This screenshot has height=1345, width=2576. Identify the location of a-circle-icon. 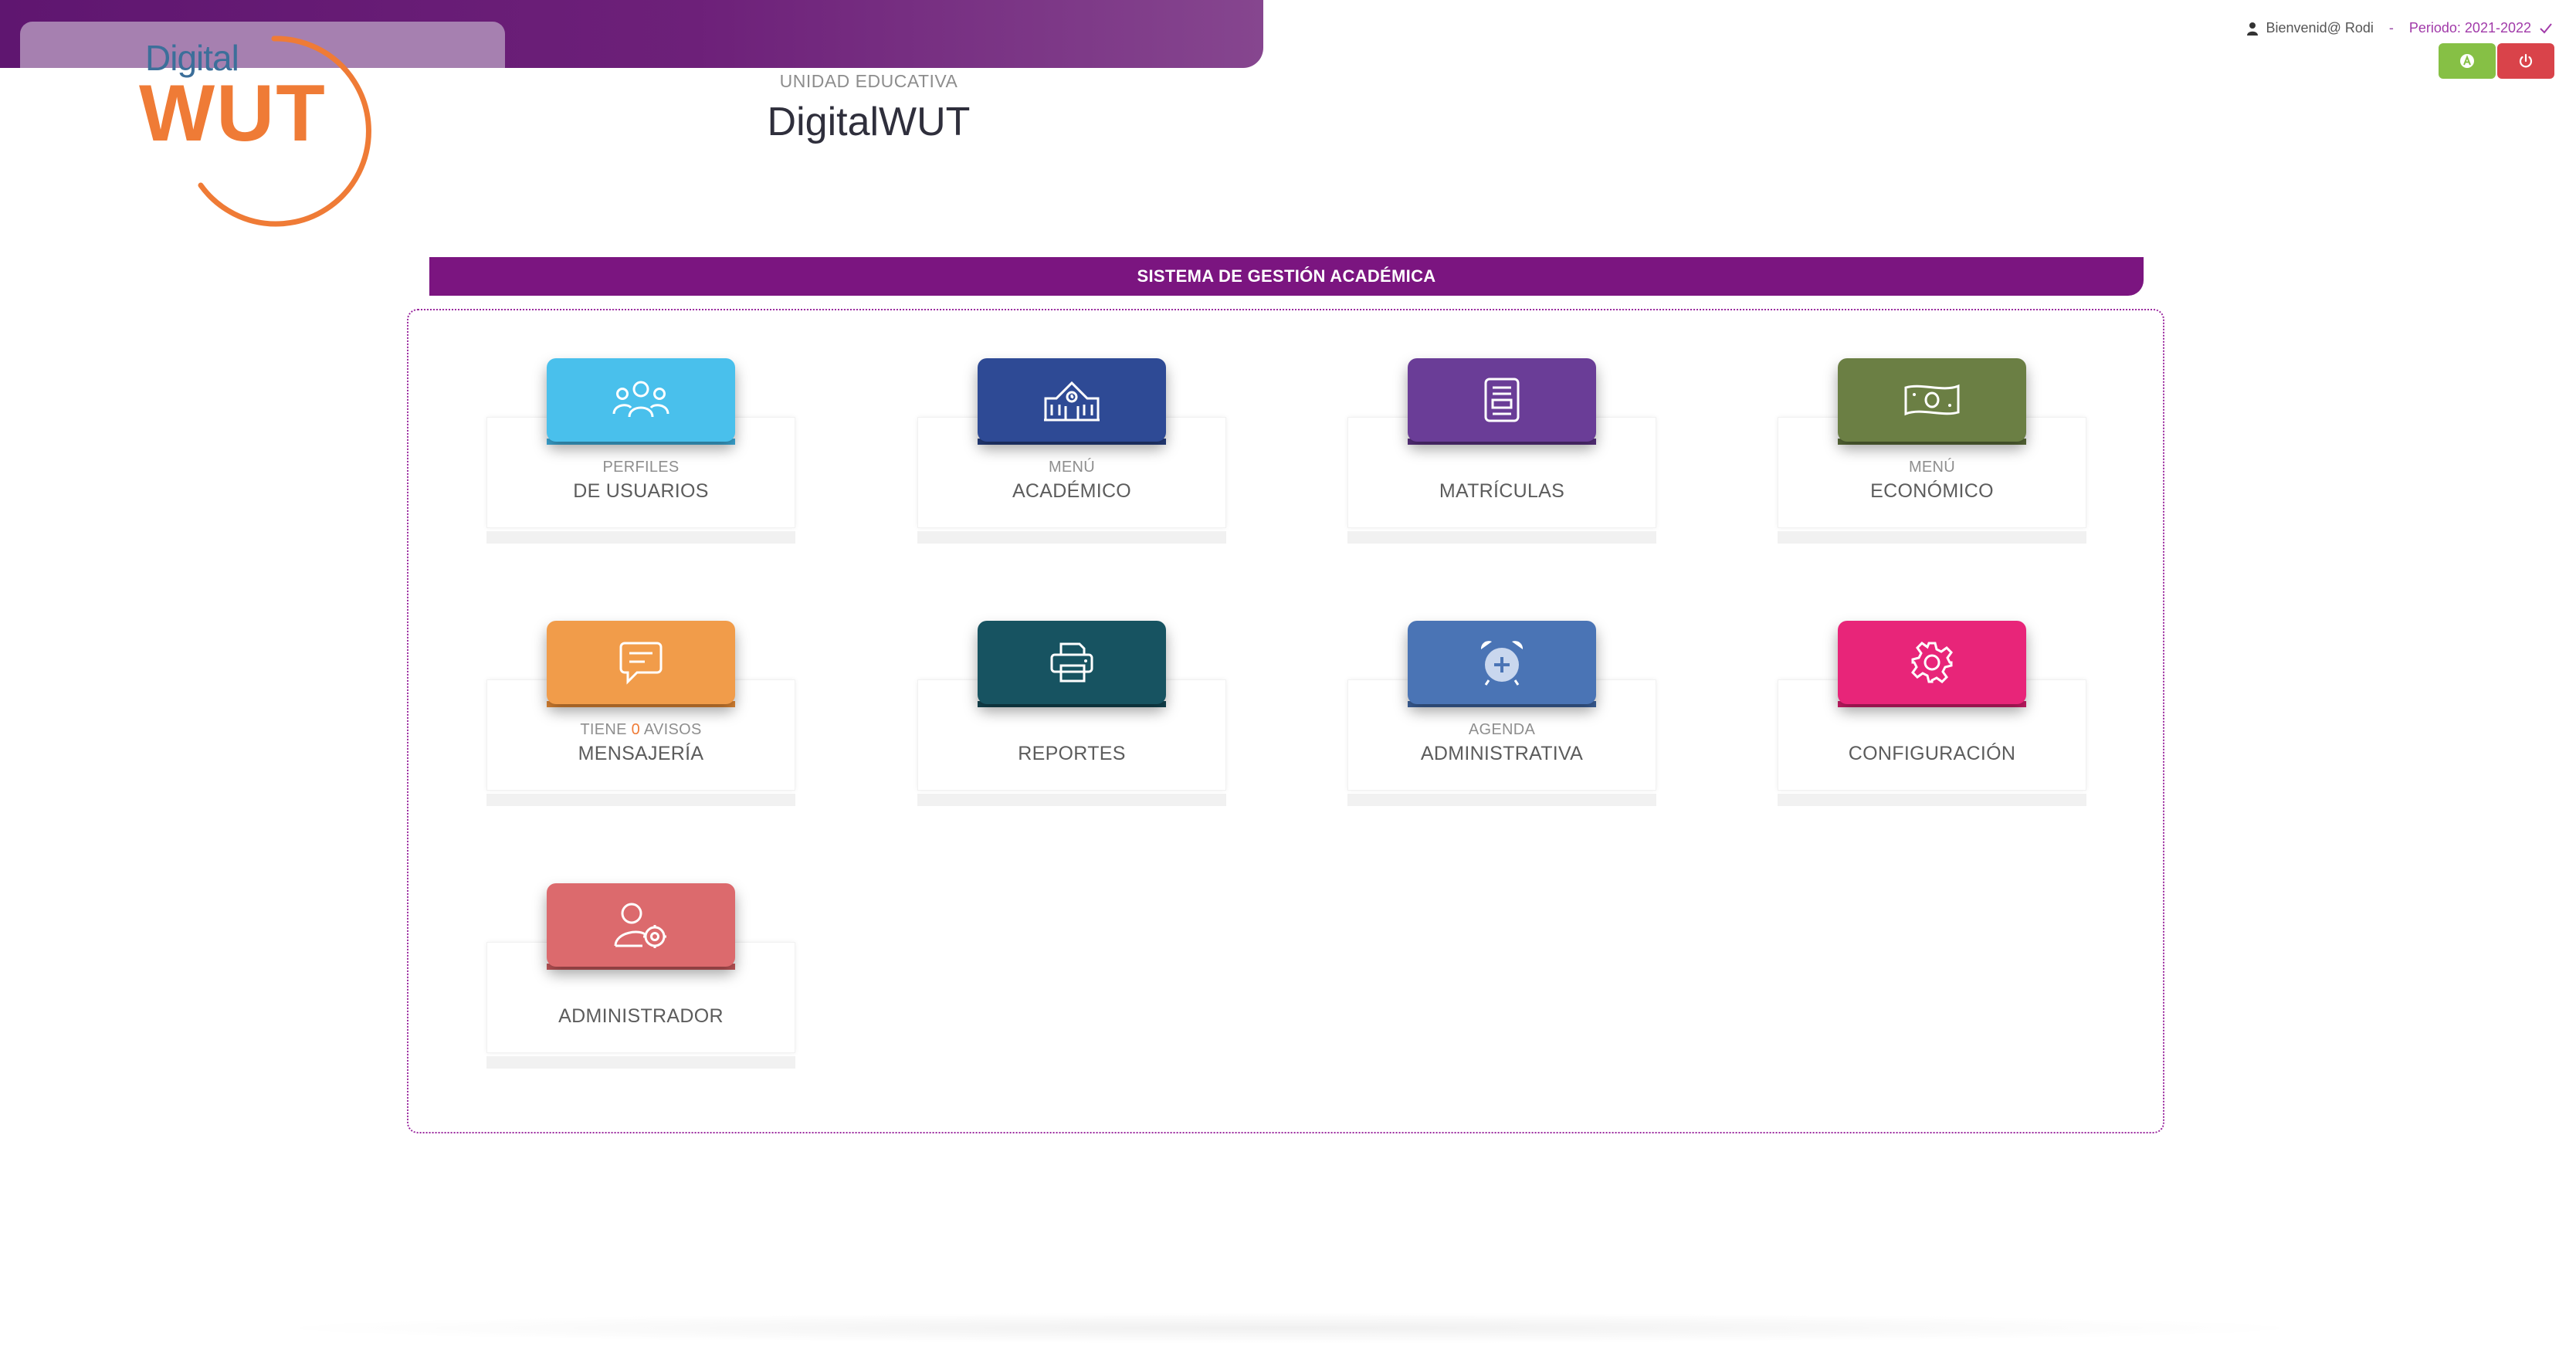
(2467, 61).